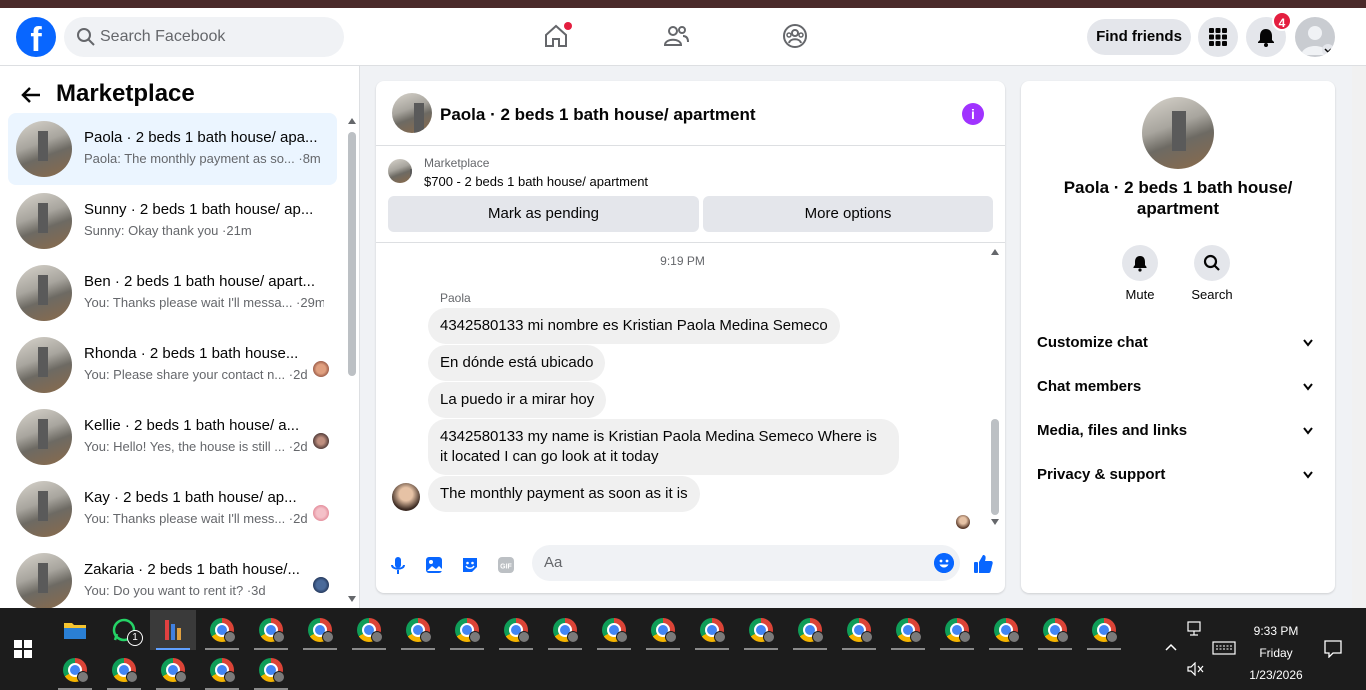 The width and height of the screenshot is (1366, 690). What do you see at coordinates (676, 36) in the screenshot?
I see `friends-icon` at bounding box center [676, 36].